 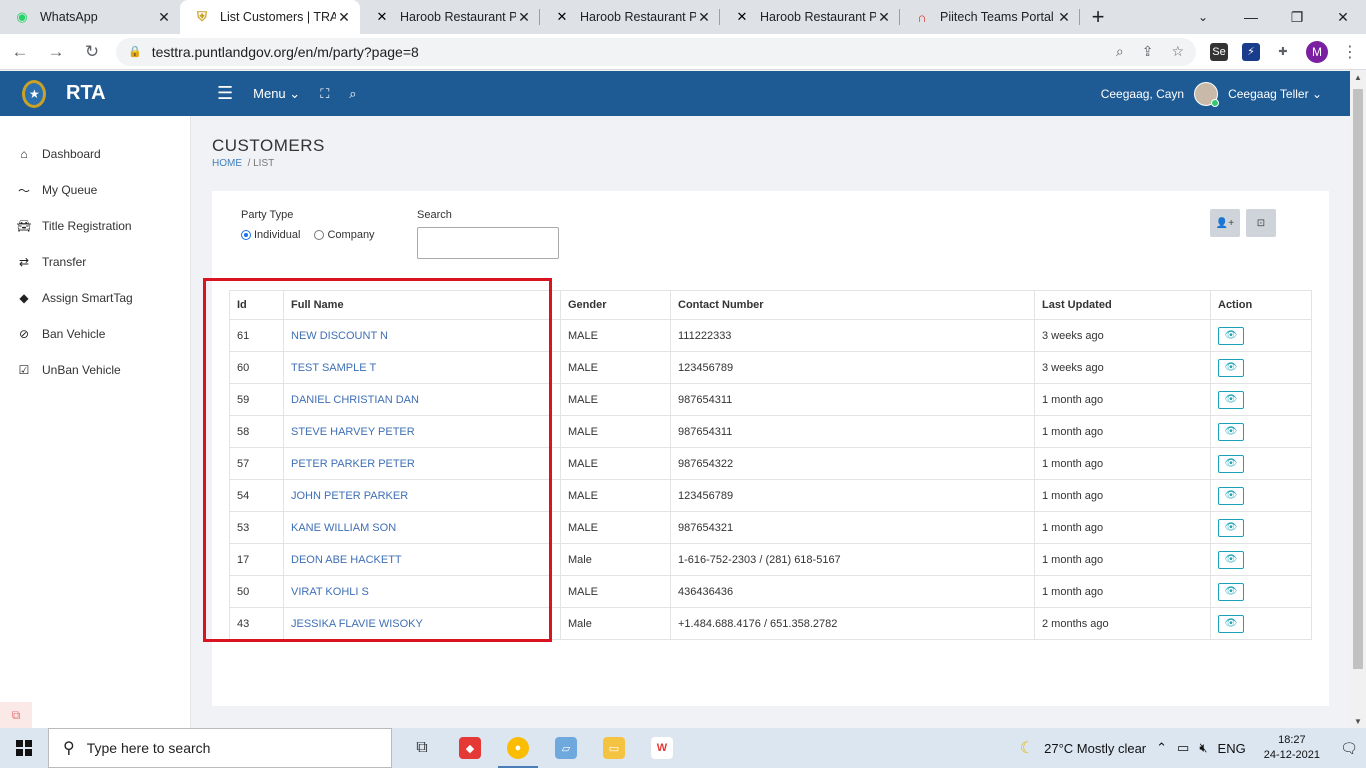 I want to click on taskbar-search: ⚲ Type here to search, so click(x=220, y=748).